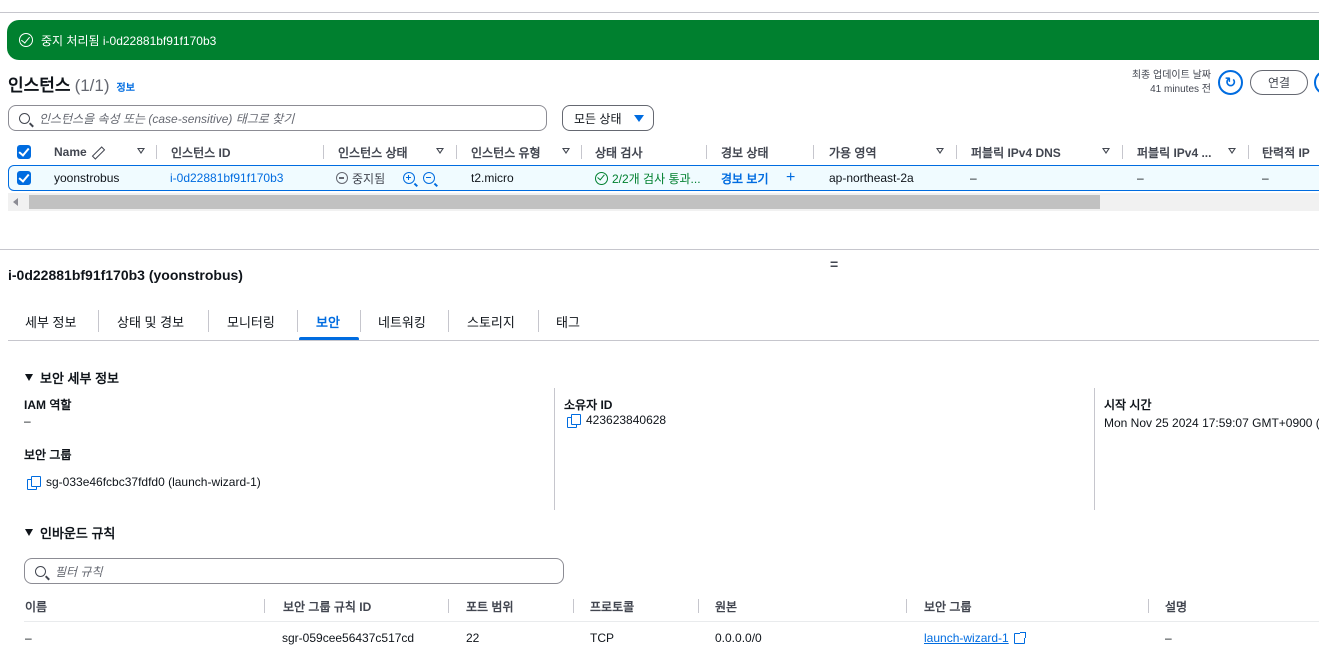  Describe the element at coordinates (201, 152) in the screenshot. I see `col-instance-id: 인스턴스 ID` at that location.